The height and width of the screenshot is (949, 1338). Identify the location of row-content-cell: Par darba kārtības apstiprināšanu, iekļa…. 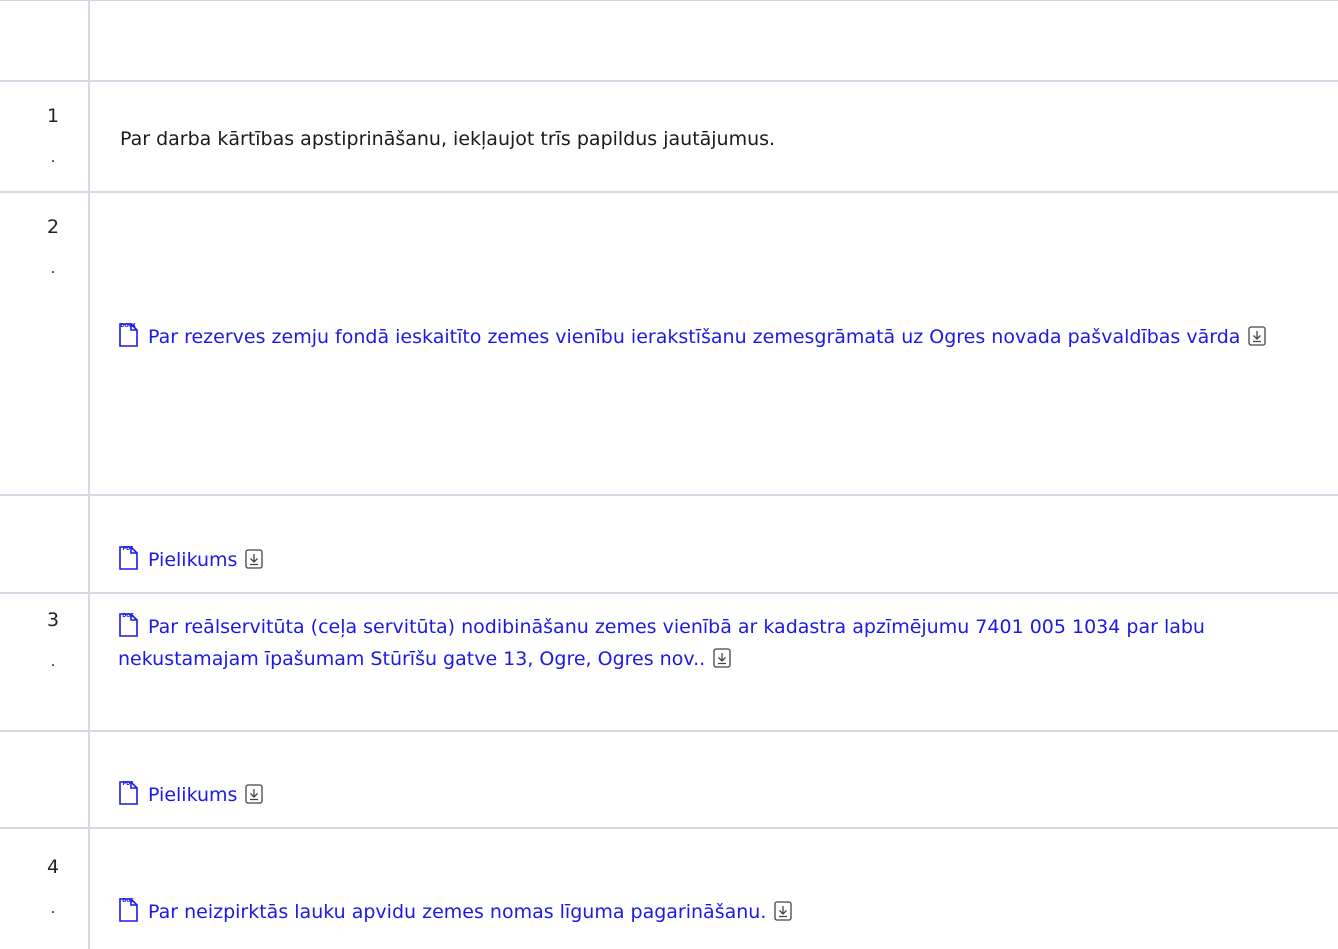
(714, 136).